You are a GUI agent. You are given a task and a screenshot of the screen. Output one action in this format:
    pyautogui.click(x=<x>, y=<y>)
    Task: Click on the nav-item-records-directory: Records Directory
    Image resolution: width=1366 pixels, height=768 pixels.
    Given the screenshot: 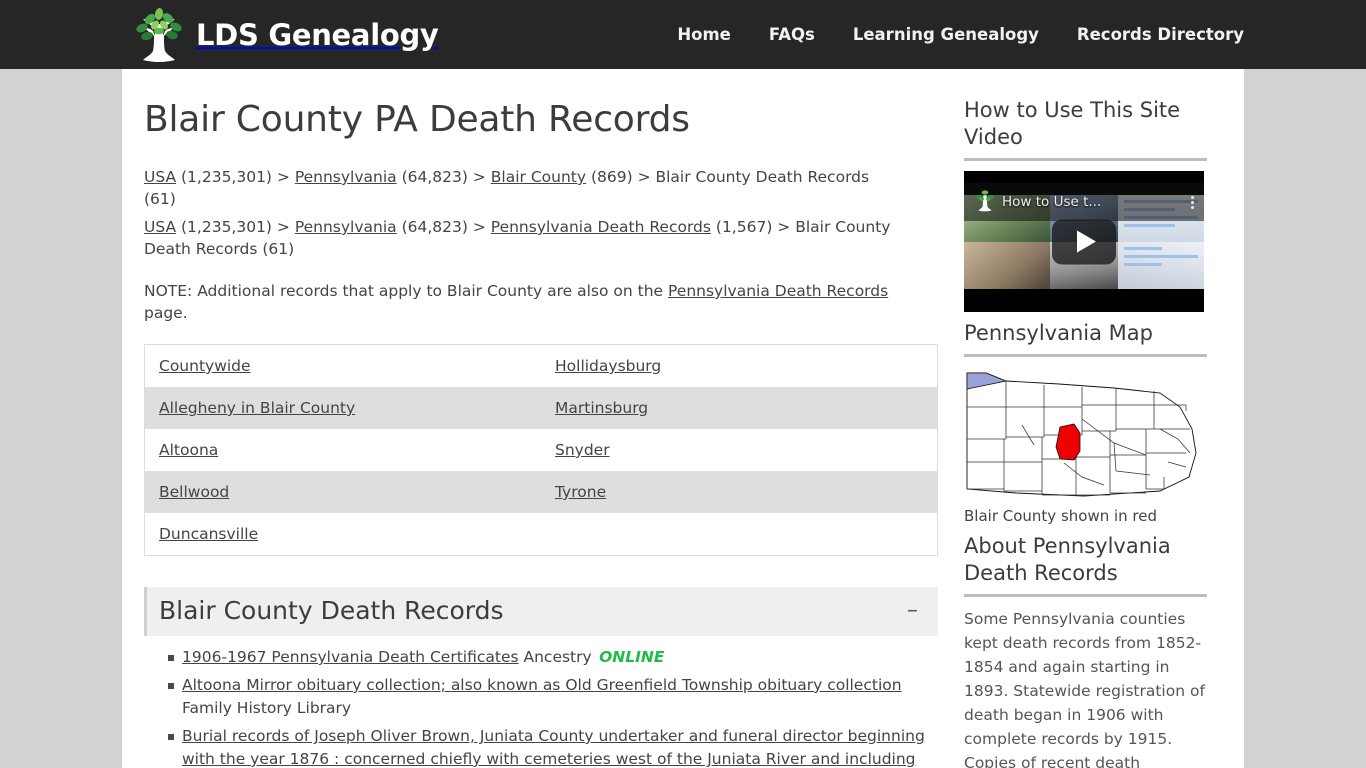 What is the action you would take?
    pyautogui.click(x=1160, y=34)
    